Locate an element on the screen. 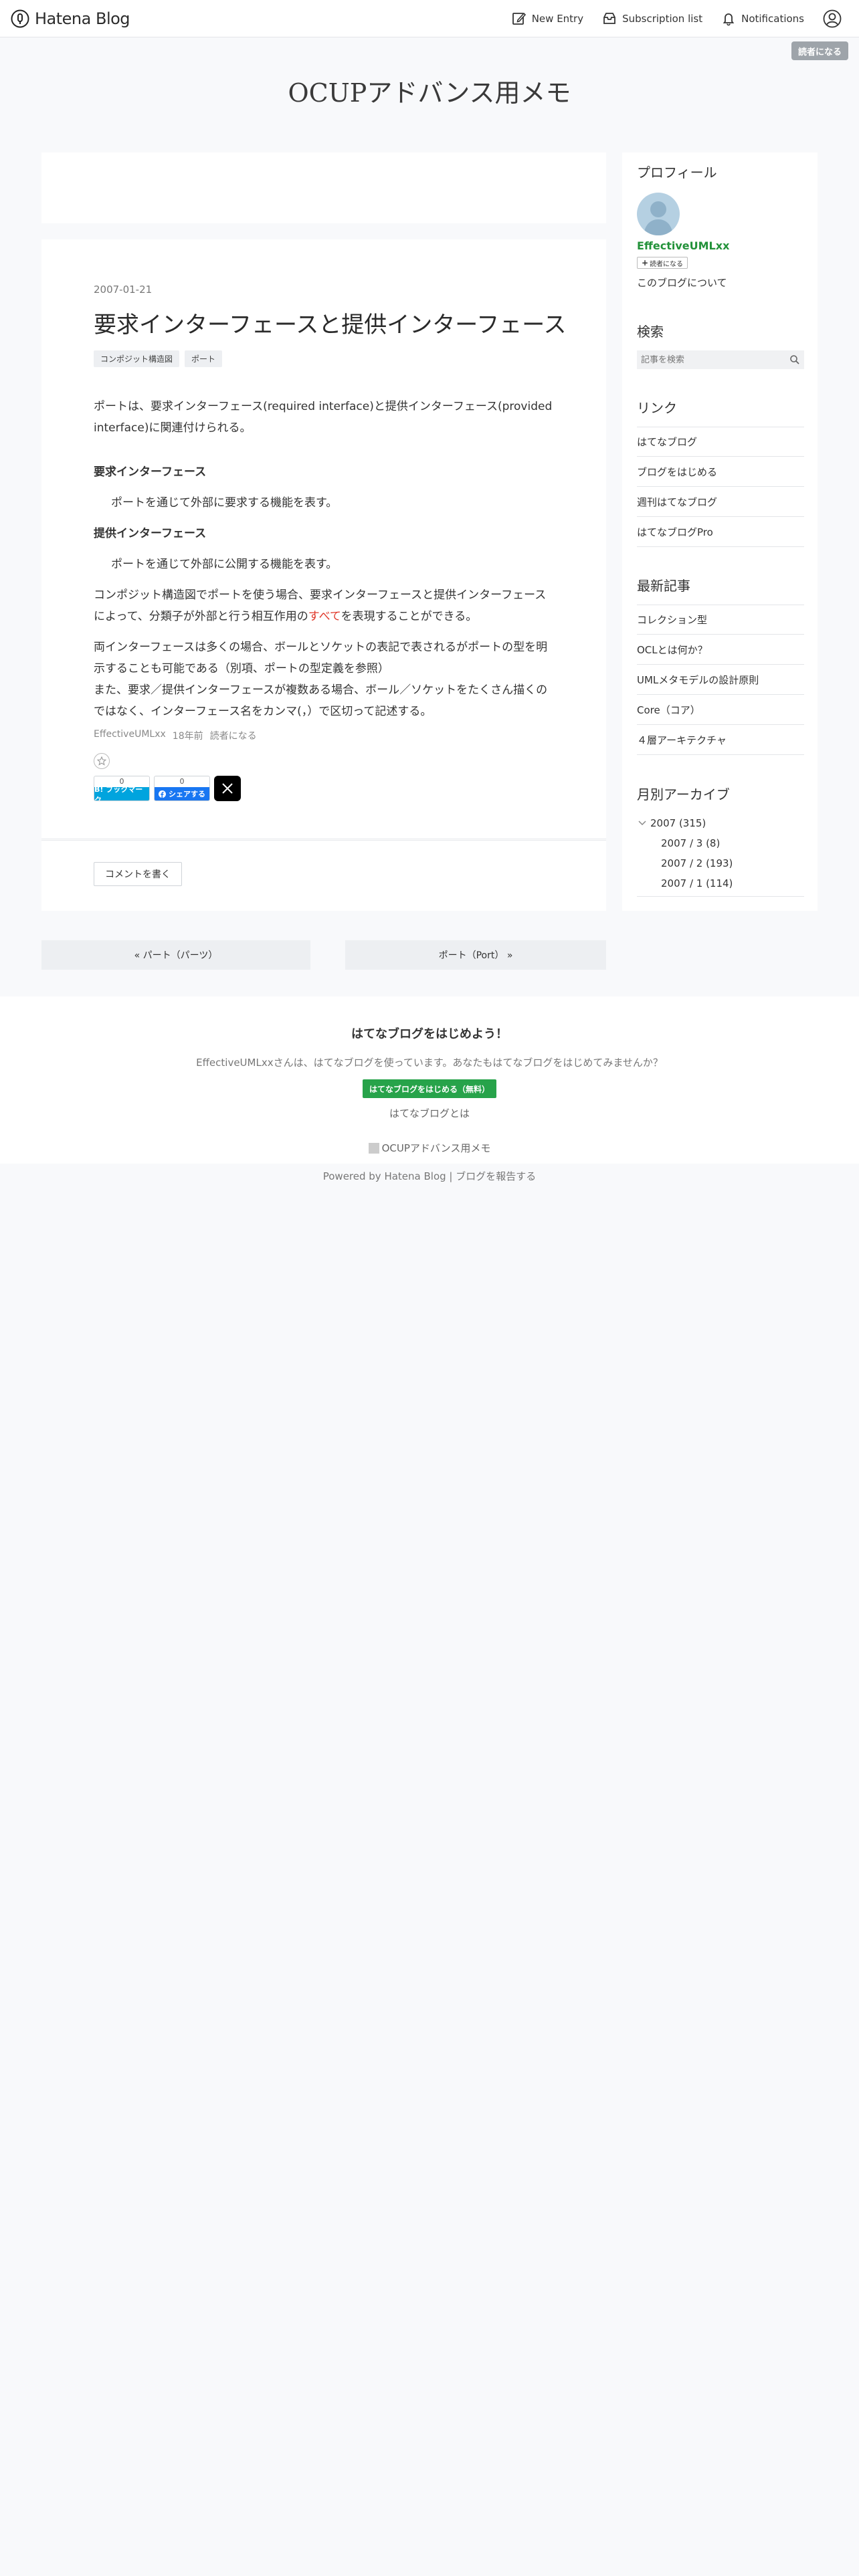 This screenshot has height=2576, width=859. facebook-share-button: 0 シェアする is located at coordinates (182, 789).